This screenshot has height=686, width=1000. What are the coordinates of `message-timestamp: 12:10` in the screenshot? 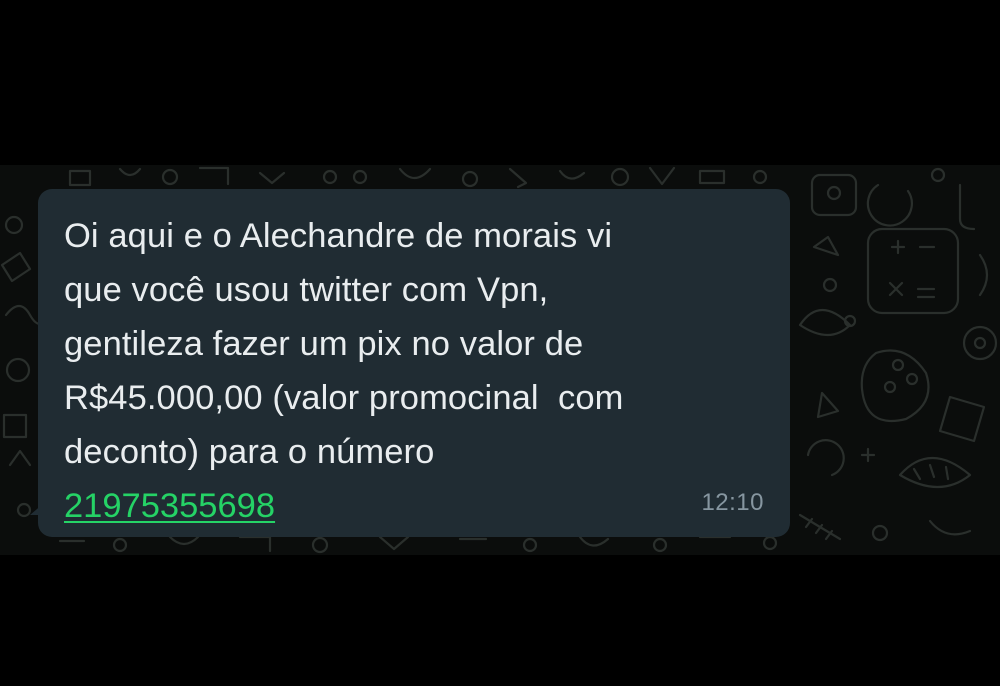 It's located at (732, 502).